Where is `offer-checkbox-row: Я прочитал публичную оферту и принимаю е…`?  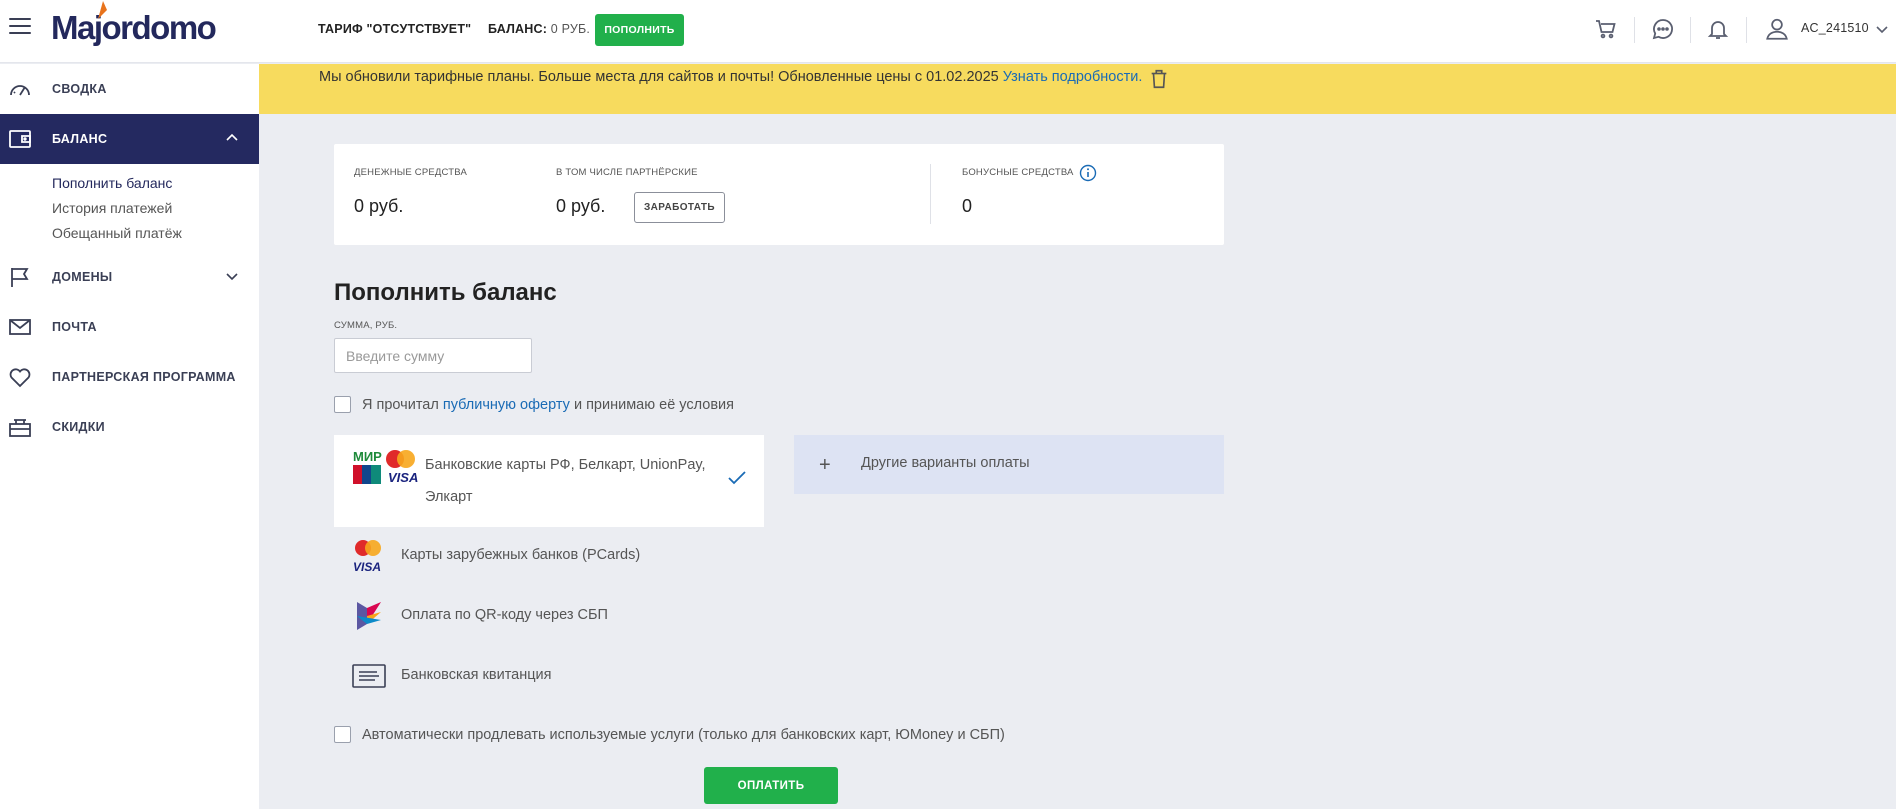 offer-checkbox-row: Я прочитал публичную оферту и принимаю е… is located at coordinates (534, 404).